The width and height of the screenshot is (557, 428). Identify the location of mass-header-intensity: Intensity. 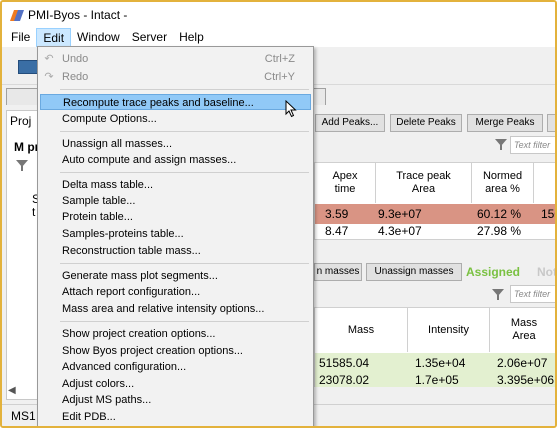
(449, 330).